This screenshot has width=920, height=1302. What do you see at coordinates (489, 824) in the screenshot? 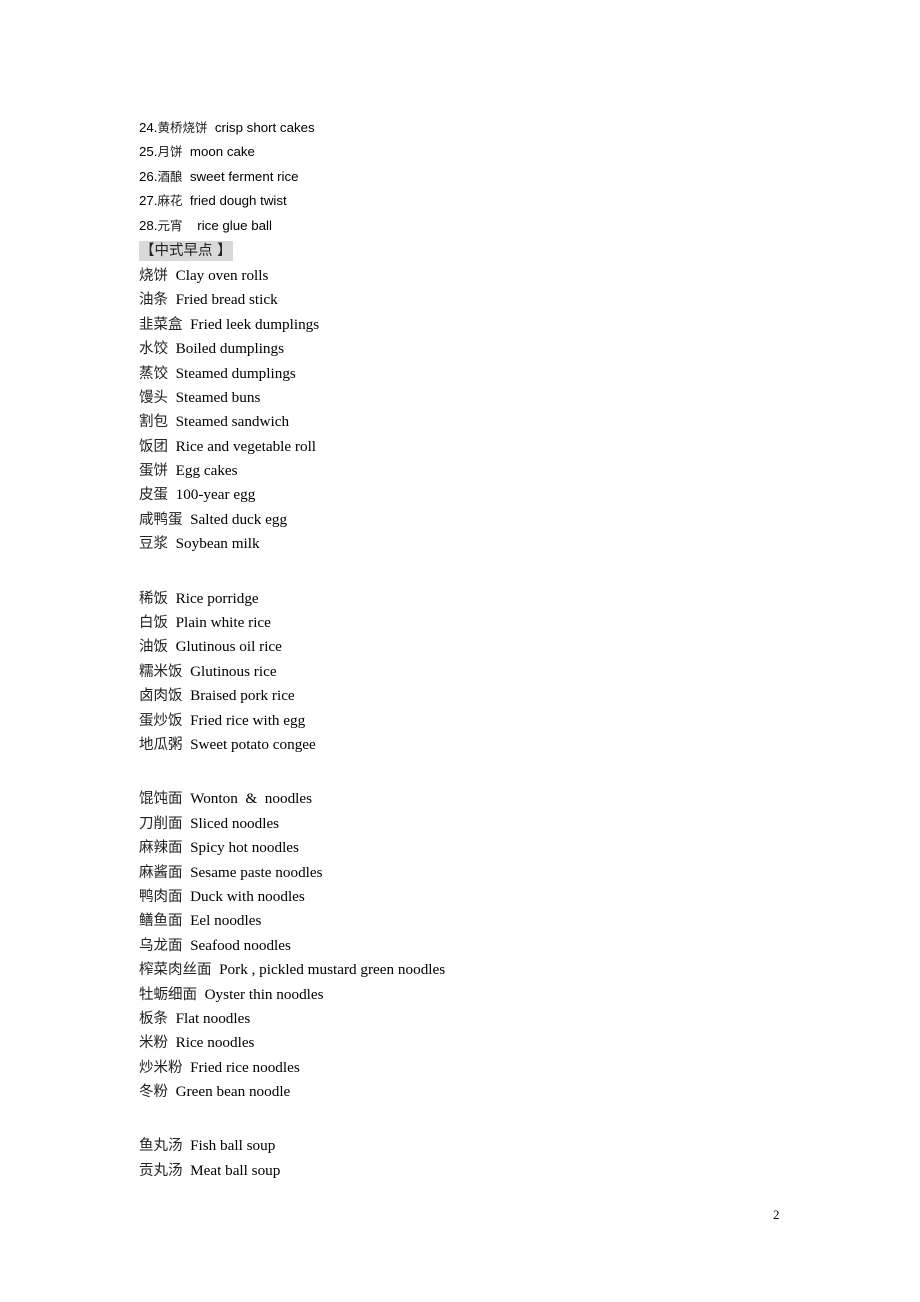
I see `list-item: 刀削面 Sliced noodles` at bounding box center [489, 824].